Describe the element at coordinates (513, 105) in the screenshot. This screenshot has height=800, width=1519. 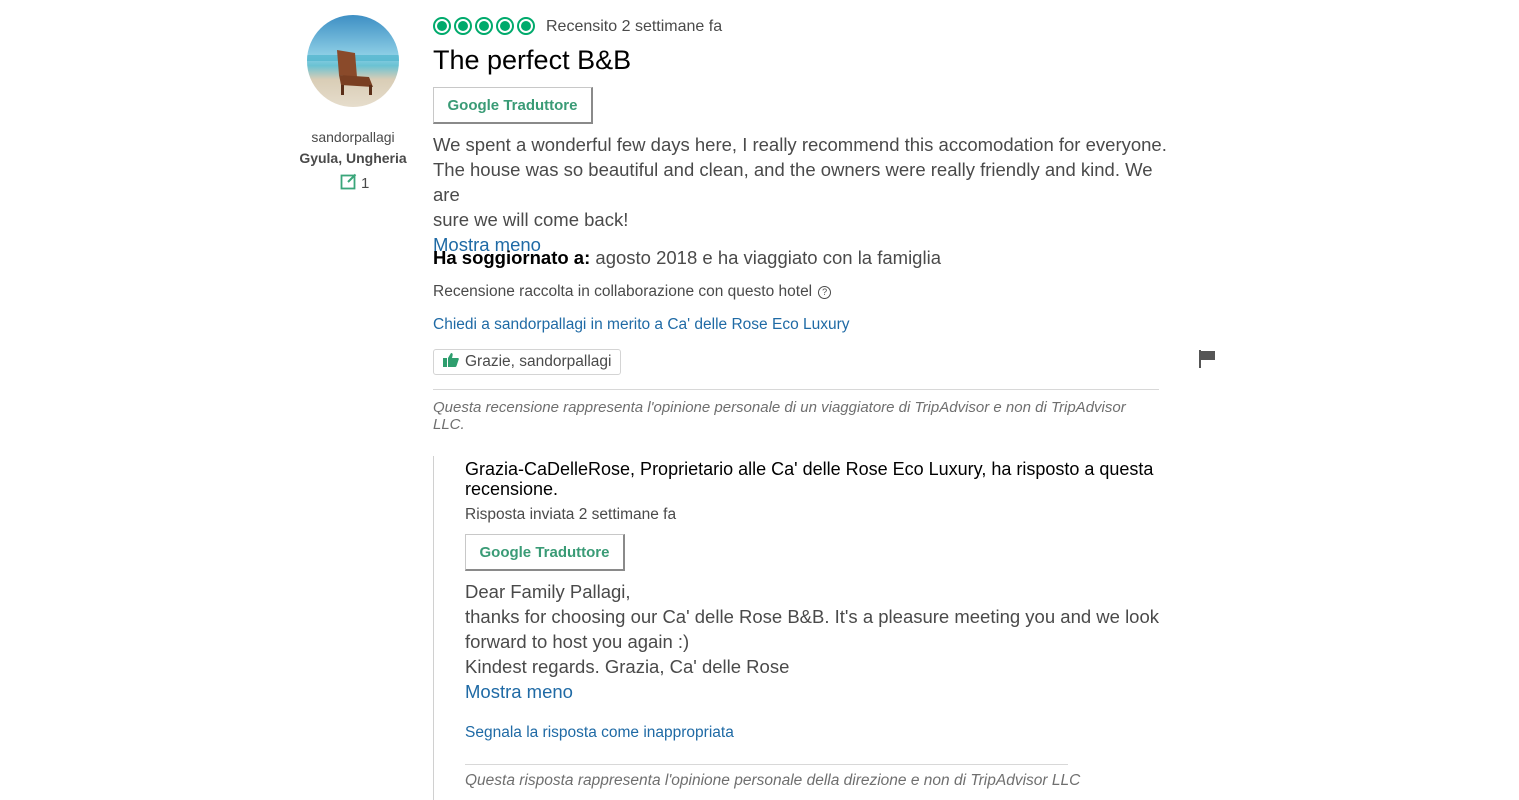
I see `google-translate-button: Google Traduttore` at that location.